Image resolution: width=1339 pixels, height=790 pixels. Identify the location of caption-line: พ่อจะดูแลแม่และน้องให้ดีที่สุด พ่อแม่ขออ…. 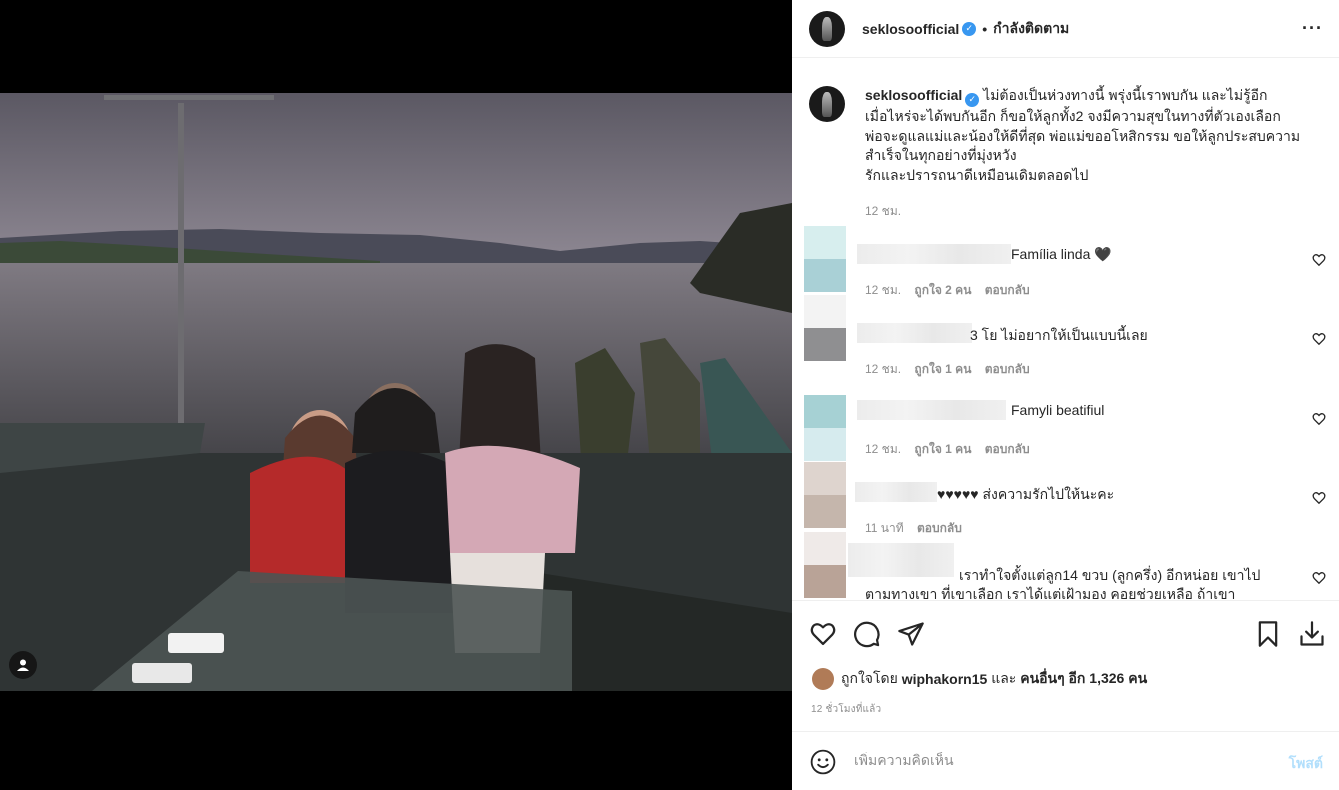
(1083, 135).